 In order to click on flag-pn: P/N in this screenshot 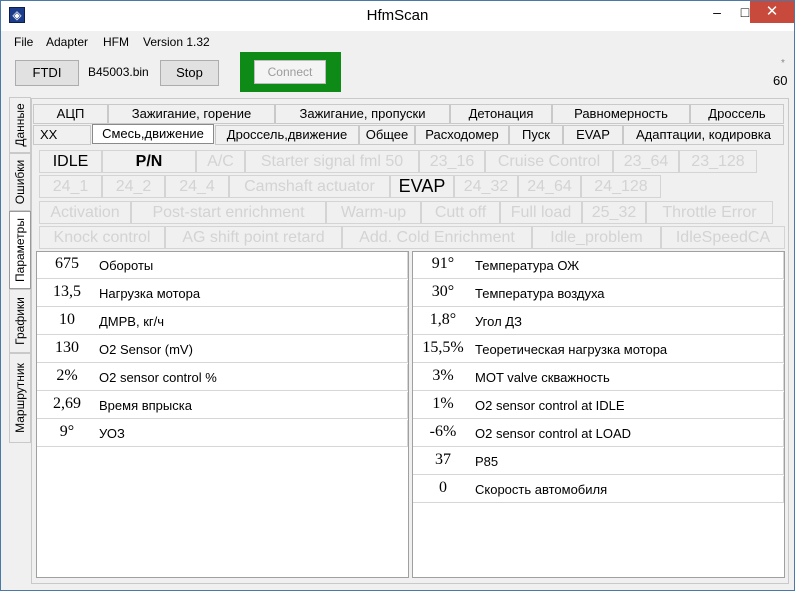, I will do `click(149, 161)`.